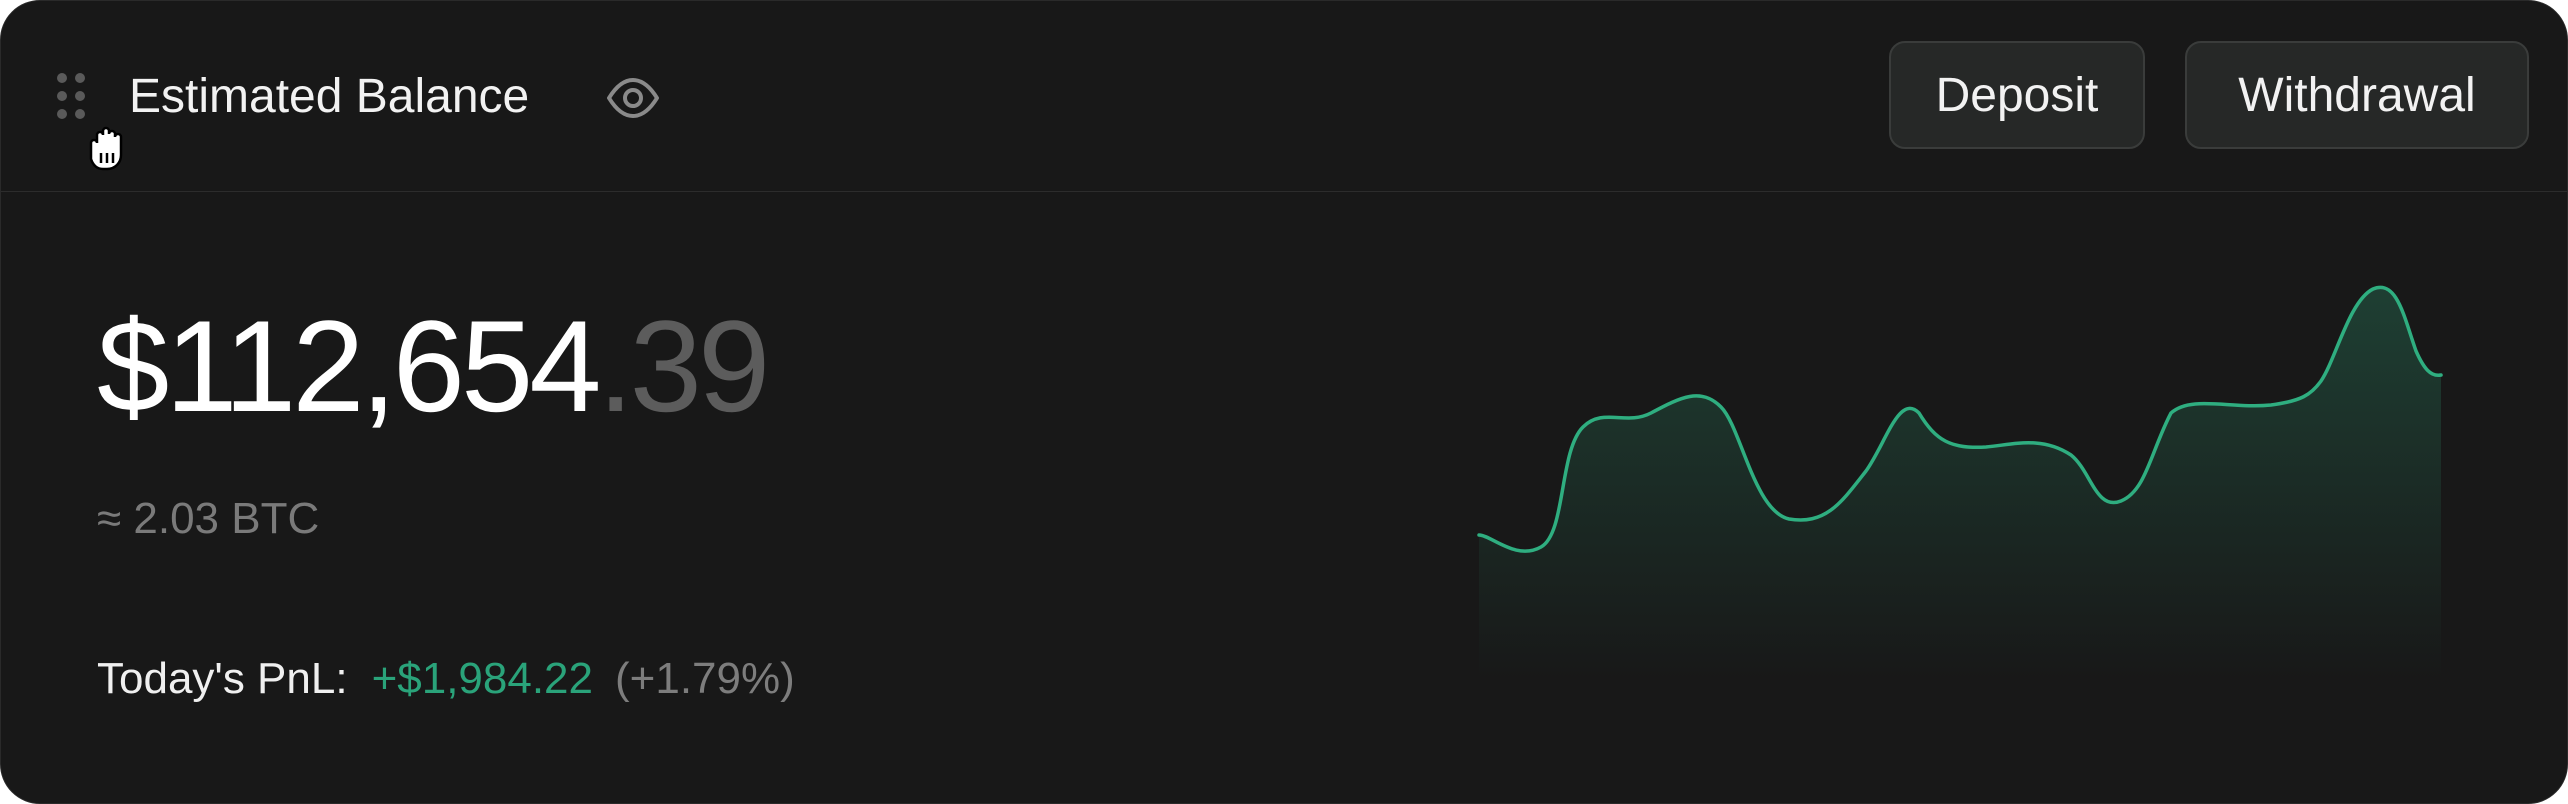 Image resolution: width=2568 pixels, height=804 pixels. What do you see at coordinates (633, 98) in the screenshot?
I see `eye-icon` at bounding box center [633, 98].